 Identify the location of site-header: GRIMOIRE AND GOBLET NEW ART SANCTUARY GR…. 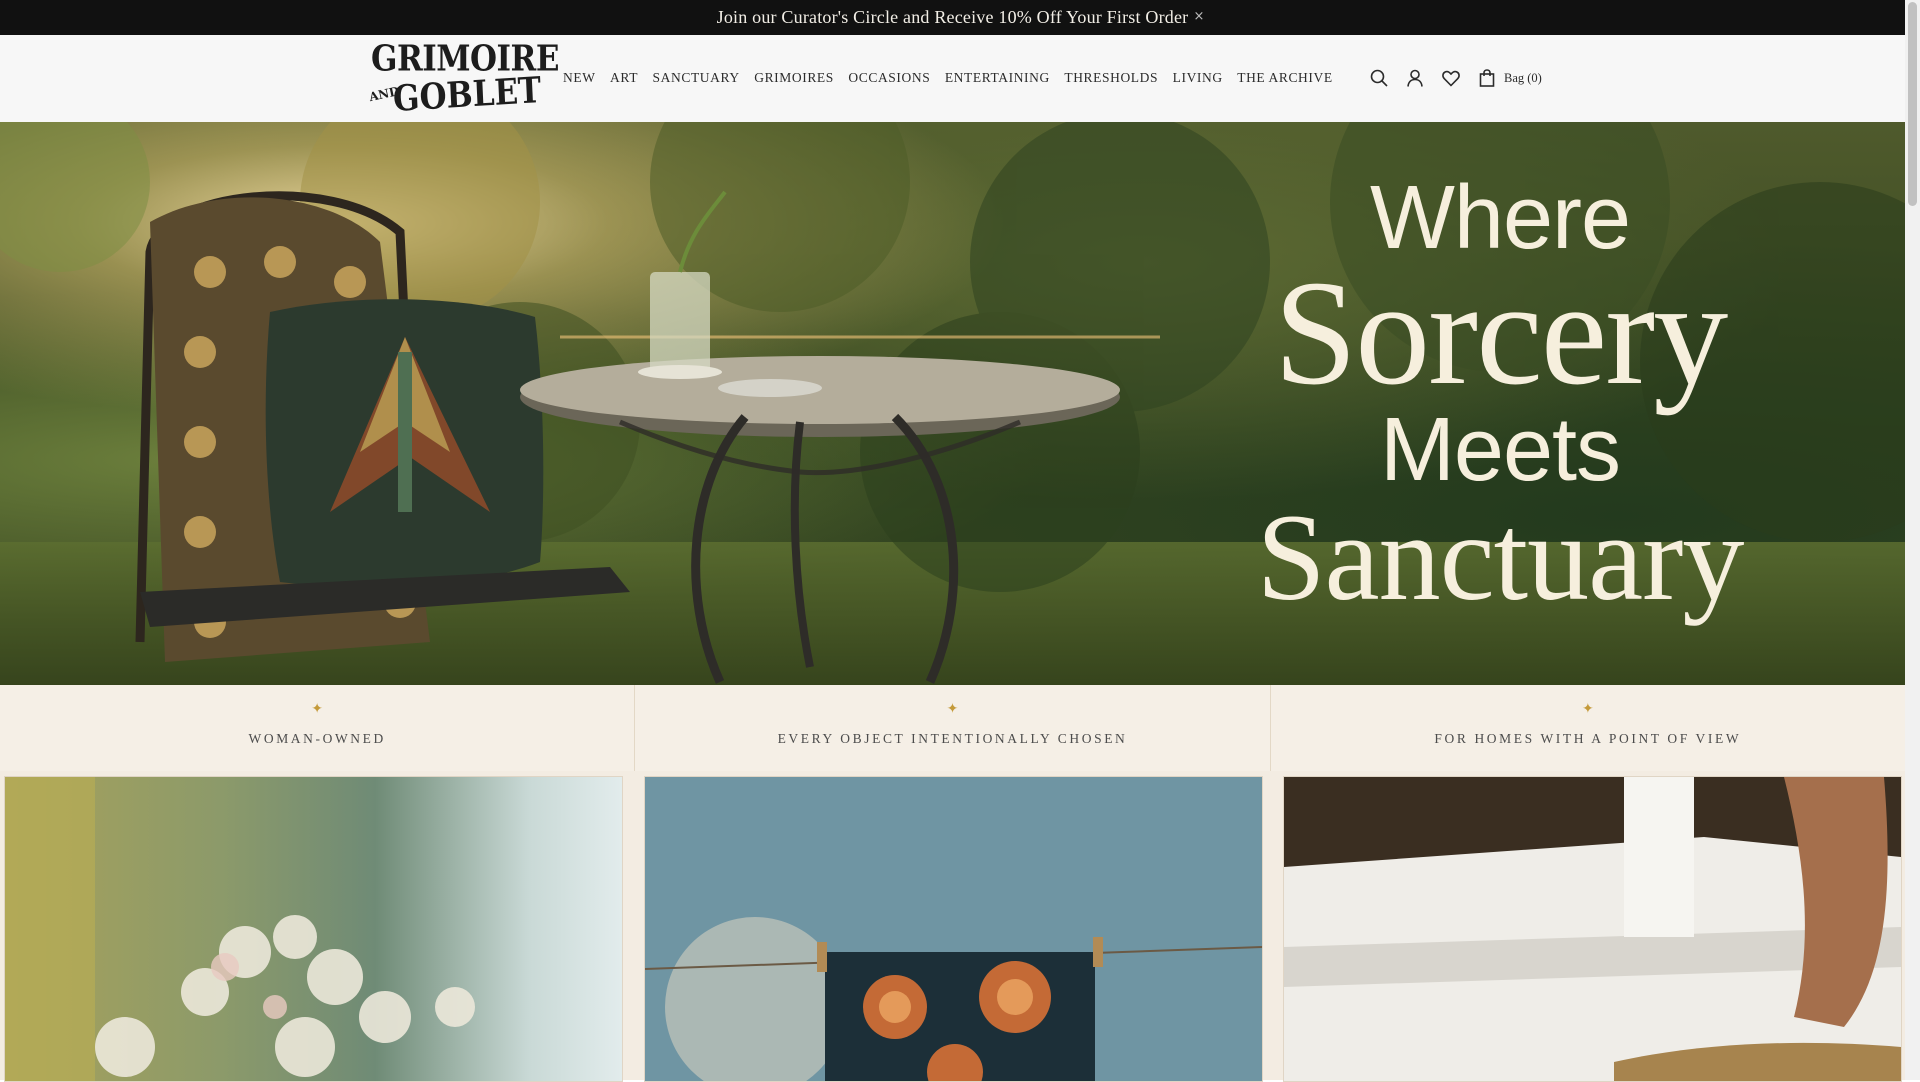
(952, 79).